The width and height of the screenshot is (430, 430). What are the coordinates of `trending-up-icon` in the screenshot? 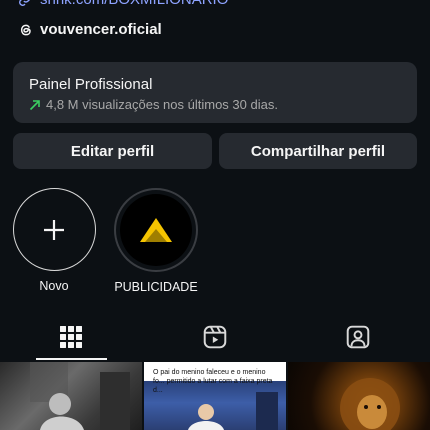 It's located at (34, 104).